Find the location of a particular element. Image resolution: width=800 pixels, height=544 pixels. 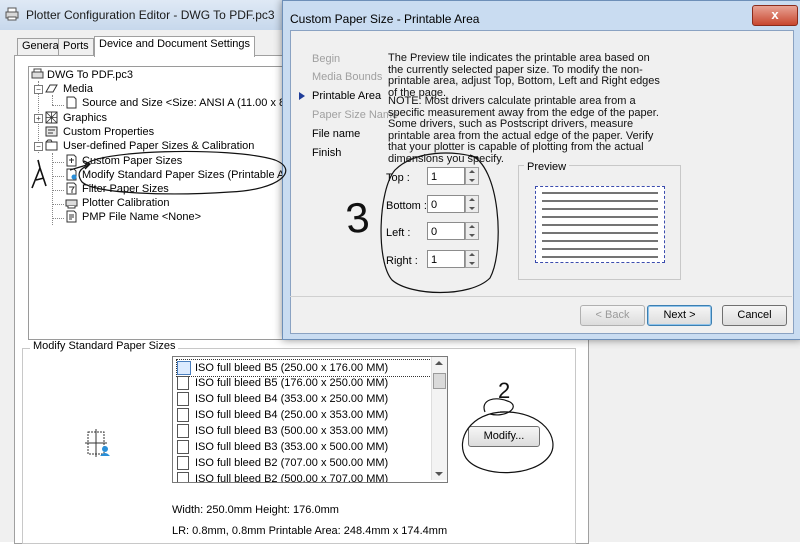

step-media-bounds: Media Bounds is located at coordinates (347, 77).